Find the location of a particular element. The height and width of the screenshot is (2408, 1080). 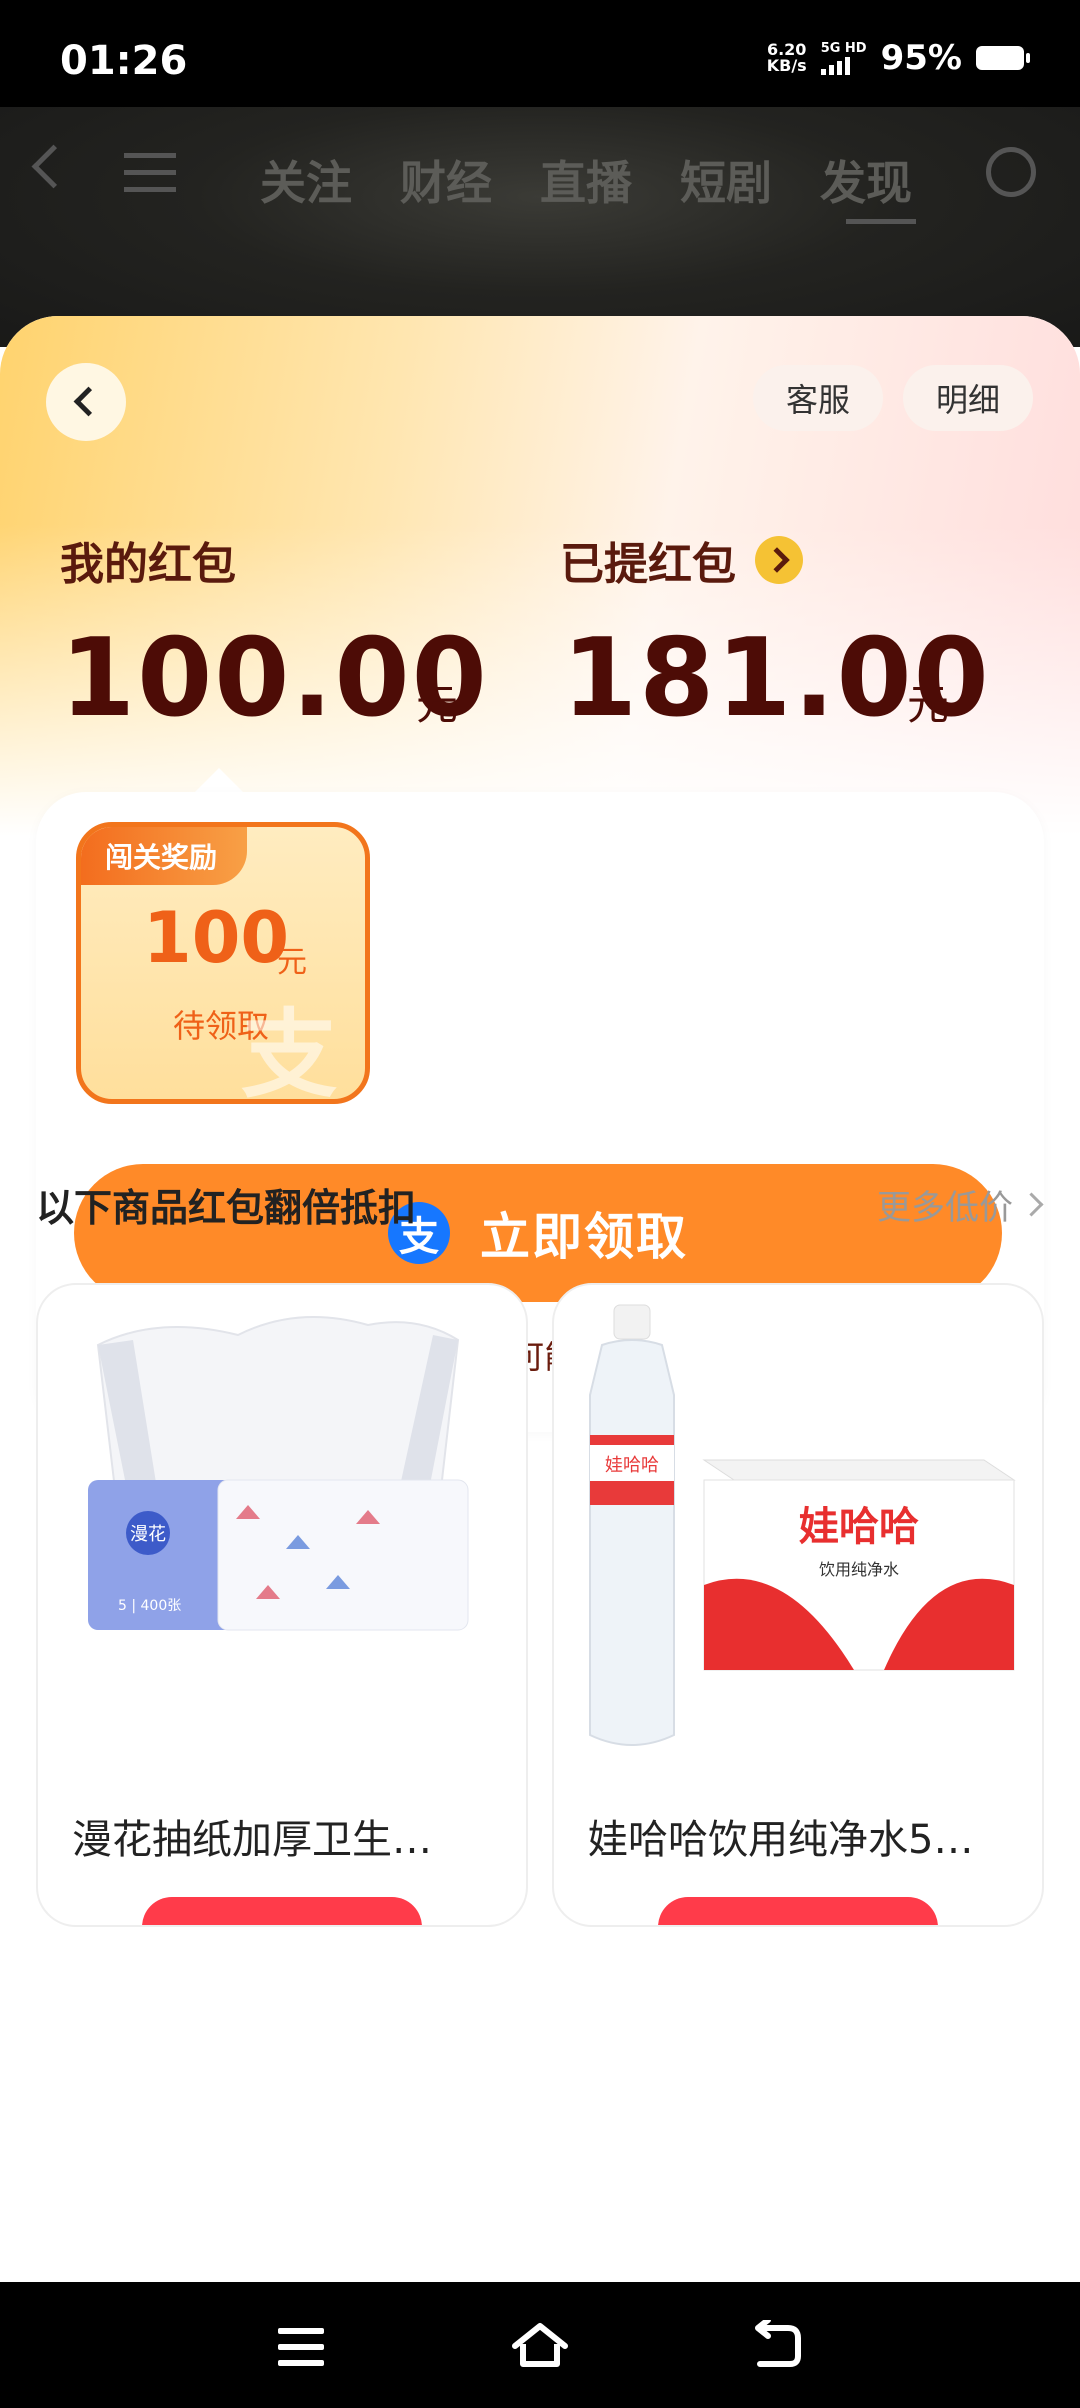

status-bar: 01:26 6.20 KB/s 5G HD 95% is located at coordinates (540, 53).